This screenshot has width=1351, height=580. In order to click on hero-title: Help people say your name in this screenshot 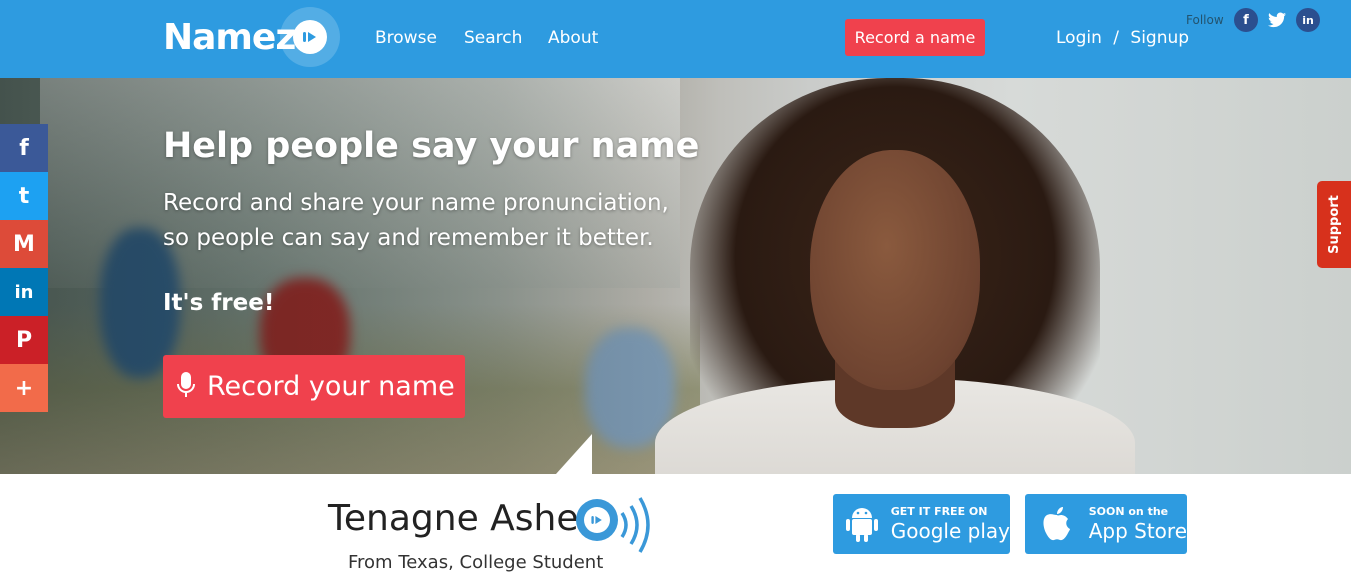, I will do `click(431, 146)`.